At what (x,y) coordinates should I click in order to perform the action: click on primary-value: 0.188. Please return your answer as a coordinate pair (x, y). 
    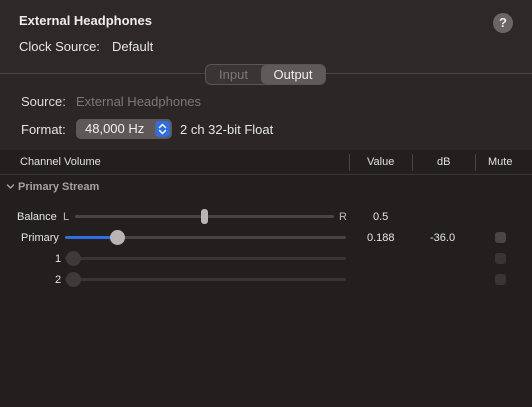
    Looking at the image, I should click on (381, 238).